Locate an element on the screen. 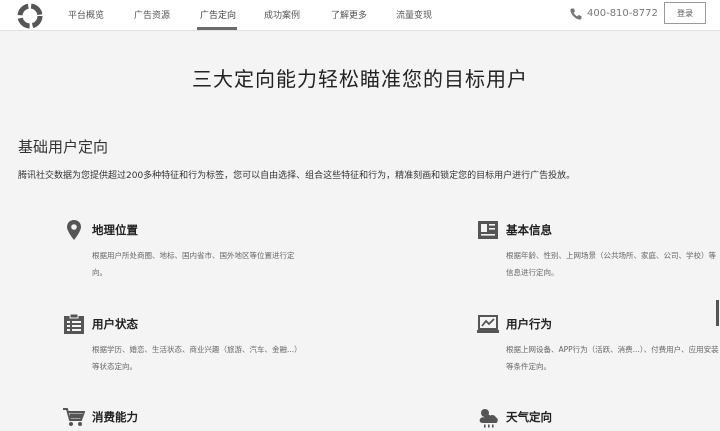 This screenshot has width=720, height=431. nav-item-success-cases: 成功案例 is located at coordinates (282, 14).